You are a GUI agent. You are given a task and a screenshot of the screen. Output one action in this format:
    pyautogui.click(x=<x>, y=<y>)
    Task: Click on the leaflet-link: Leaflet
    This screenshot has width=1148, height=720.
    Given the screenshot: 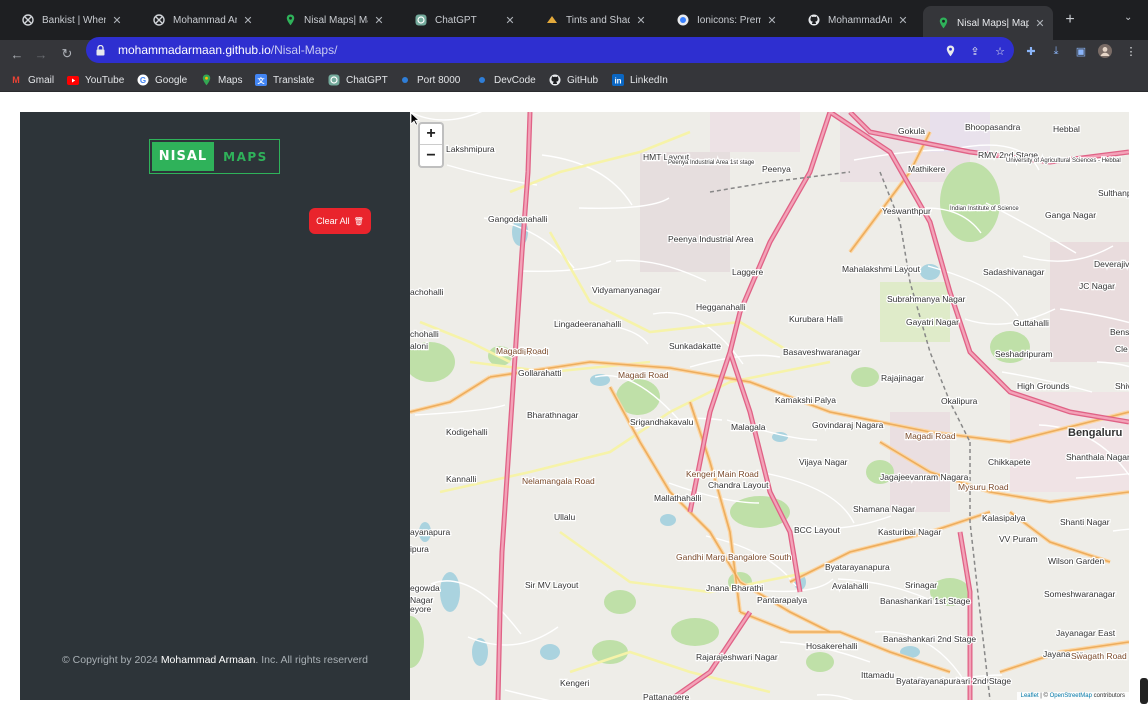 What is the action you would take?
    pyautogui.click(x=1030, y=696)
    